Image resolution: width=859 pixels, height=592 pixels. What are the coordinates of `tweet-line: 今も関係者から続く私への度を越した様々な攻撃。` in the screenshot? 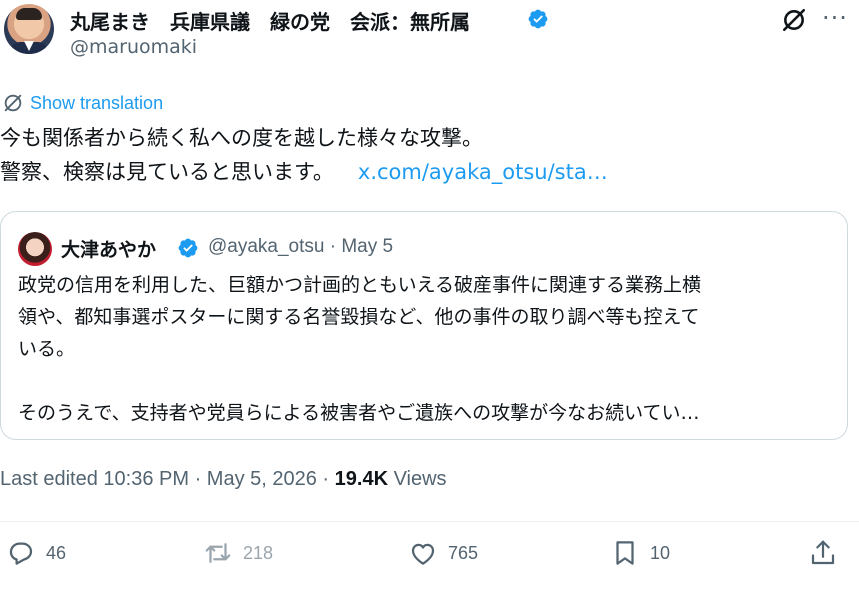 It's located at (241, 138).